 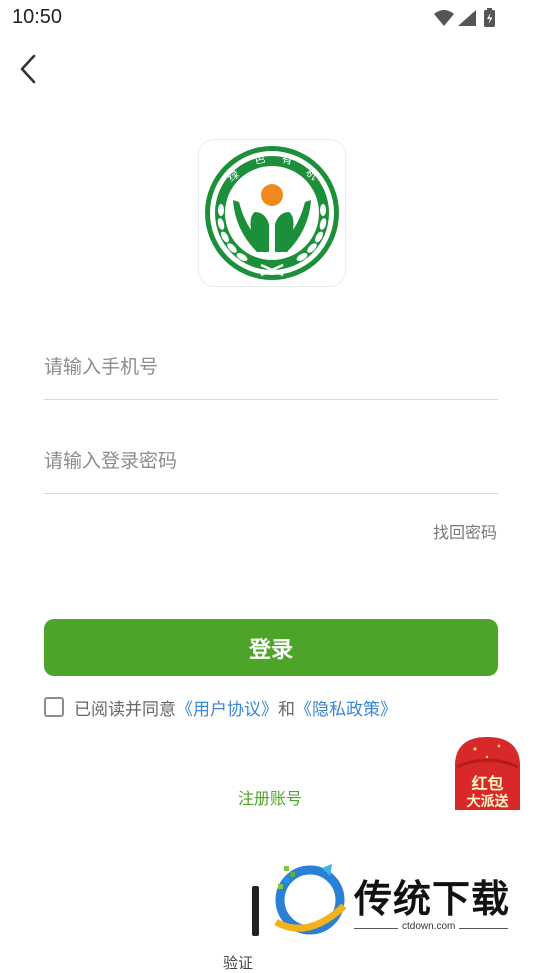 I want to click on chevron-left-icon, so click(x=28, y=69).